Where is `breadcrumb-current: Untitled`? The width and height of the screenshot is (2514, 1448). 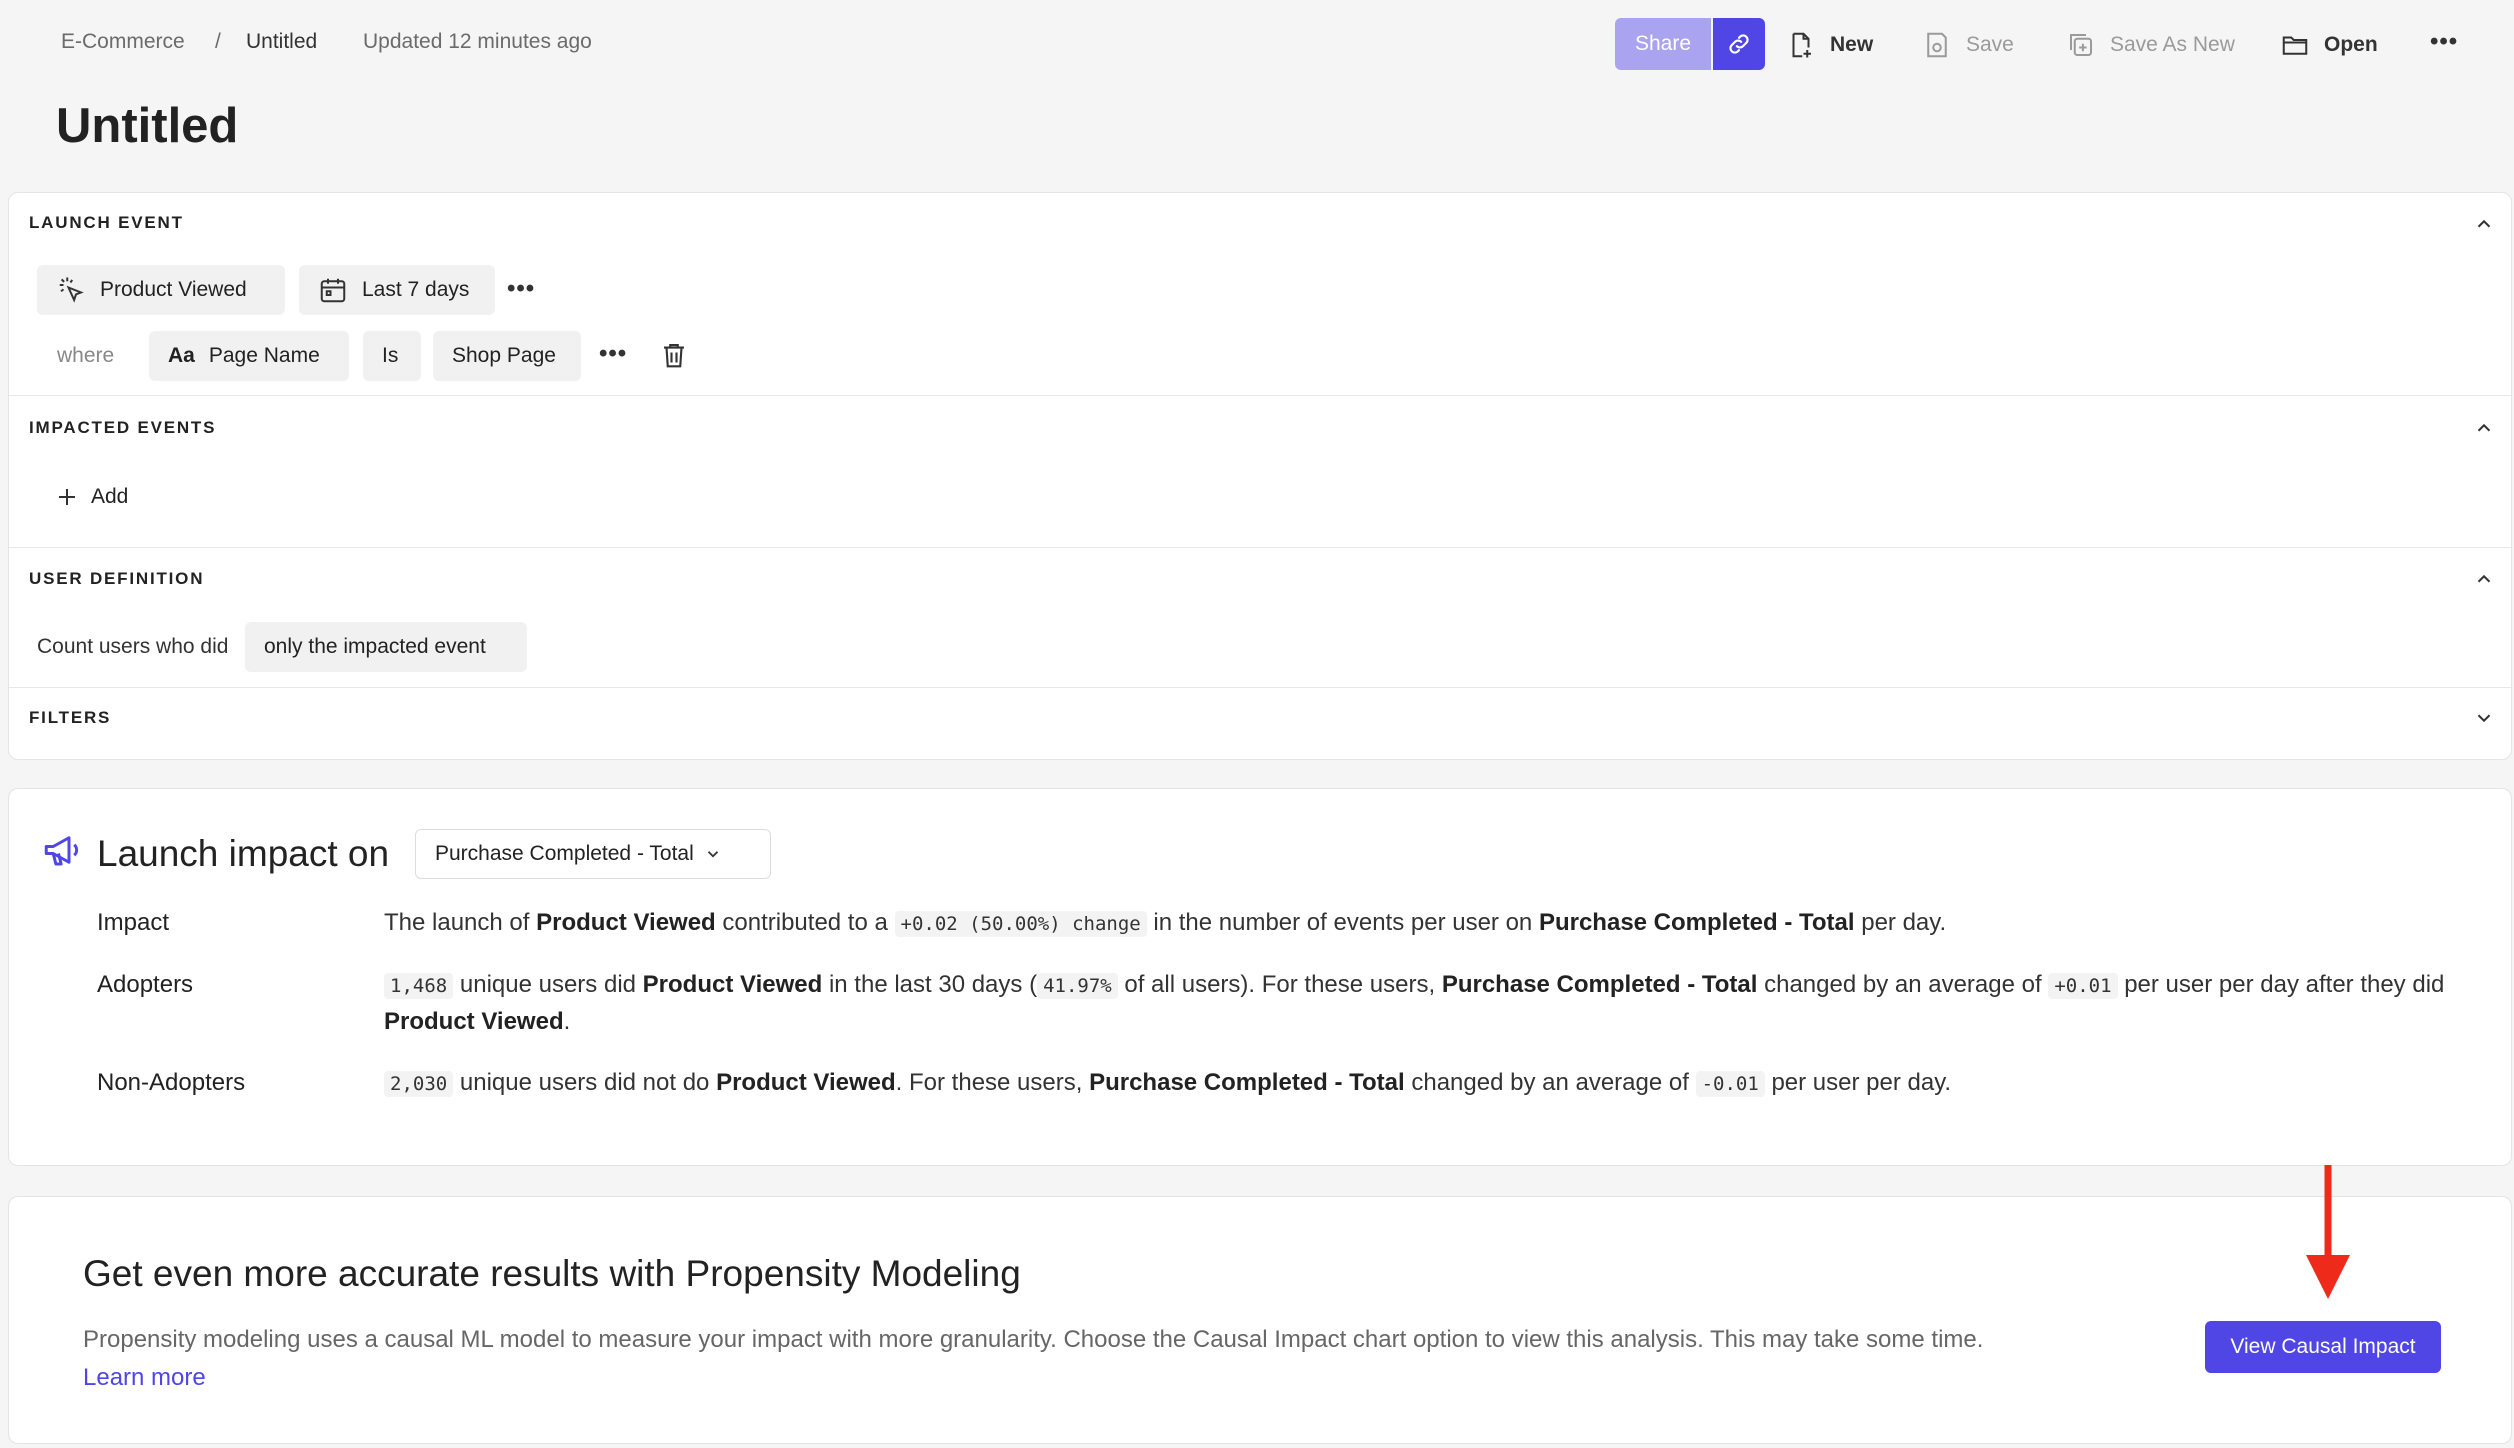 breadcrumb-current: Untitled is located at coordinates (281, 42).